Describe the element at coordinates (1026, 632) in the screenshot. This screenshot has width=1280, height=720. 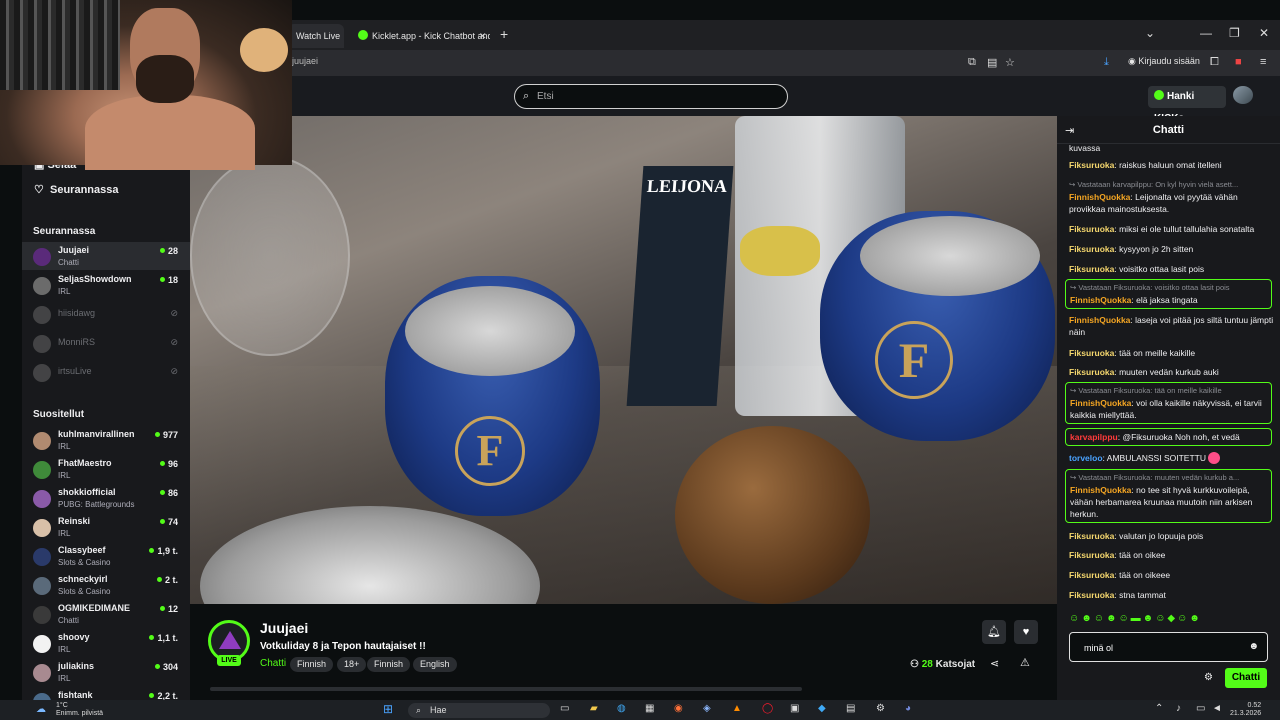
I see `follow-heart-button: ♥` at that location.